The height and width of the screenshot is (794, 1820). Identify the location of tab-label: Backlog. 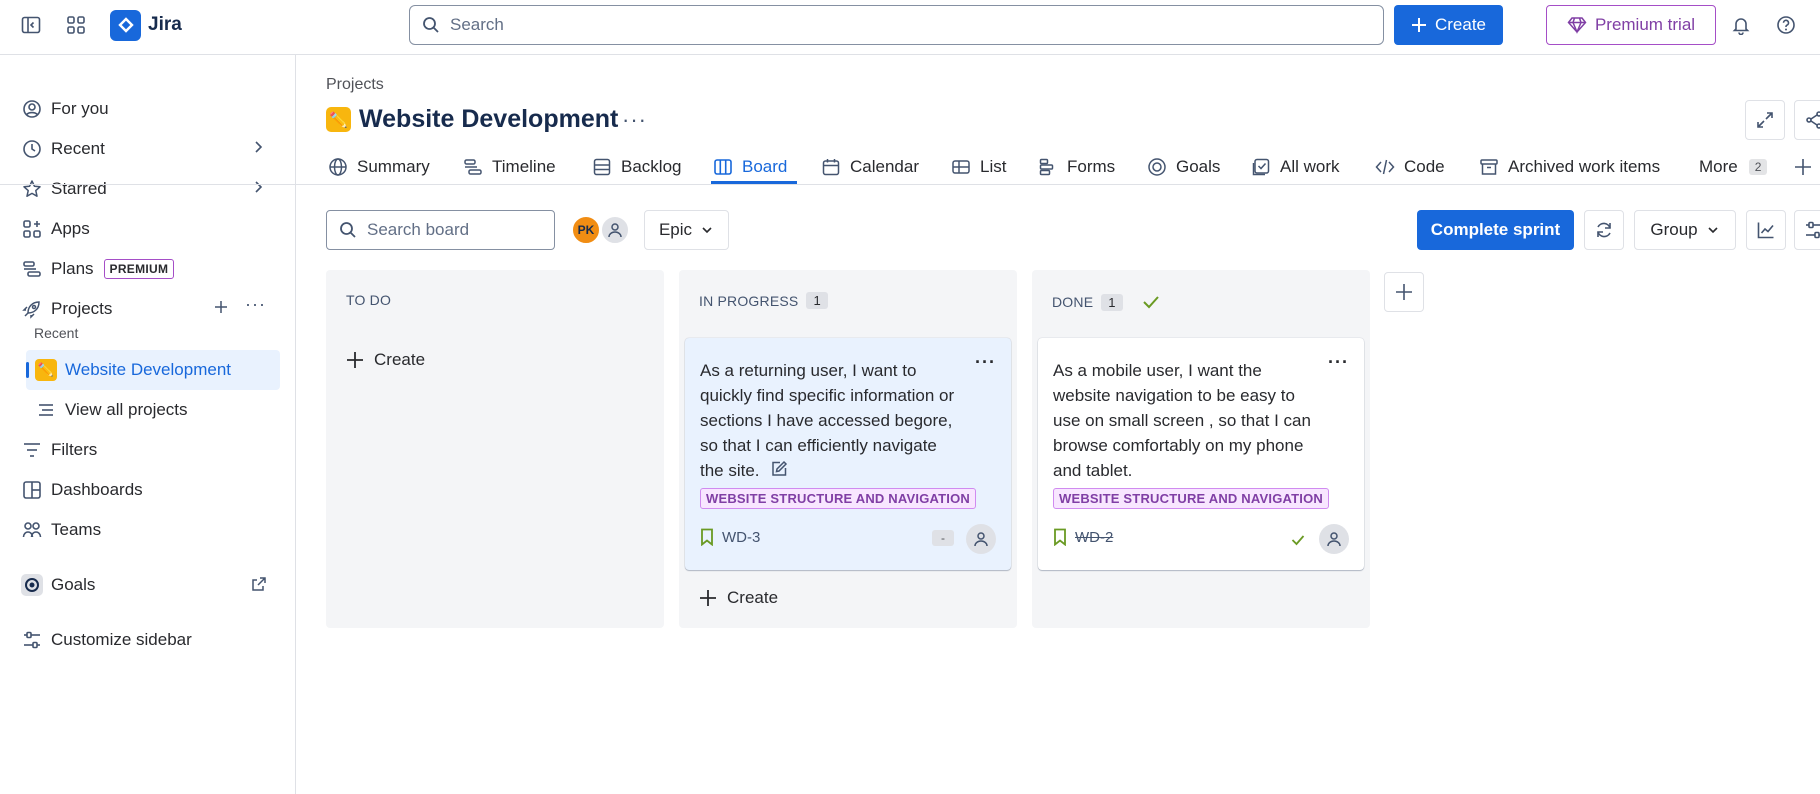
(651, 166).